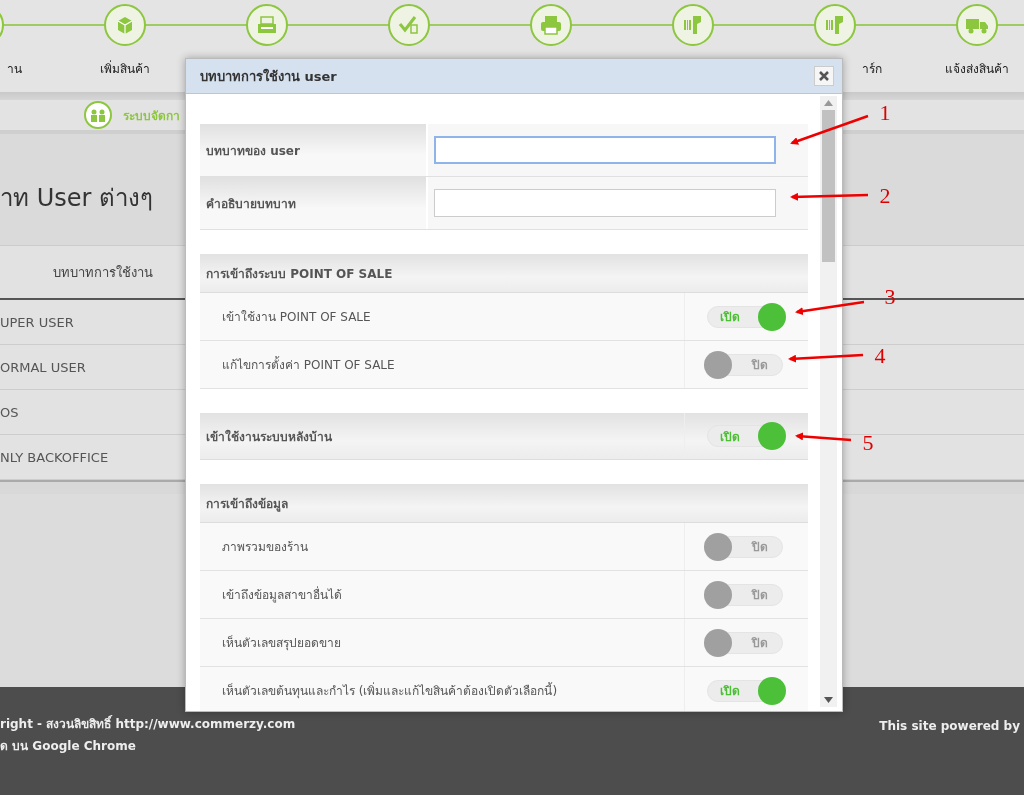 Image resolution: width=1024 pixels, height=795 pixels. What do you see at coordinates (37, 322) in the screenshot?
I see `table-cell: UPER USER` at bounding box center [37, 322].